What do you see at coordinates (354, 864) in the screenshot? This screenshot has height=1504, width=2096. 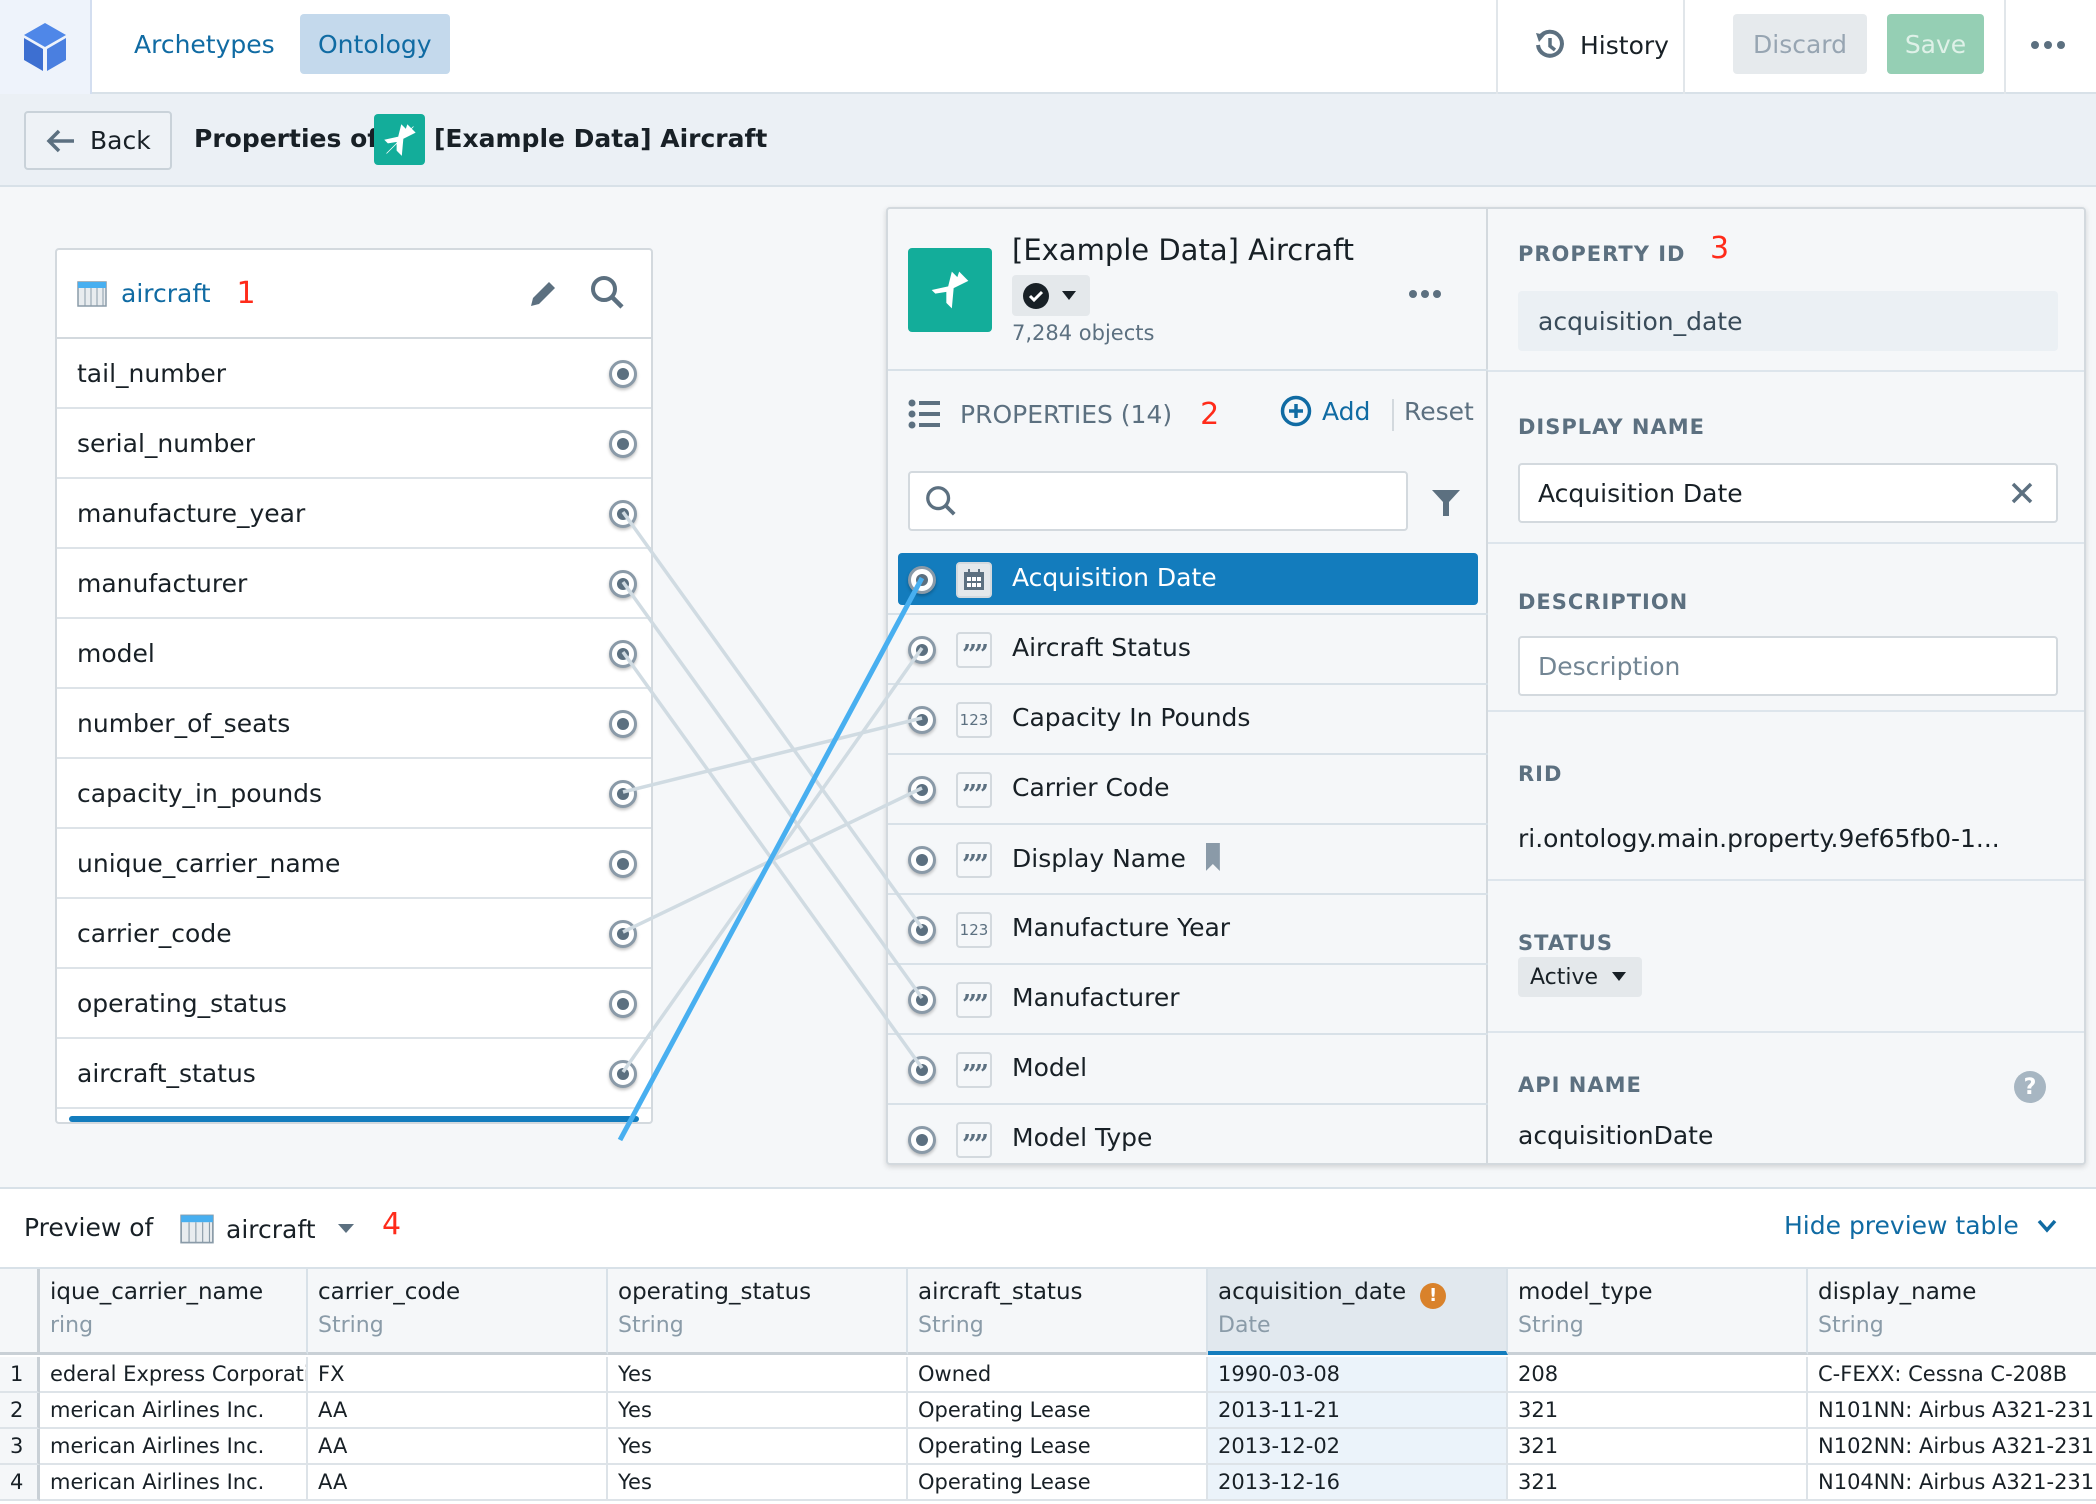 I see `dataset-column-row: unique_carrier_name` at bounding box center [354, 864].